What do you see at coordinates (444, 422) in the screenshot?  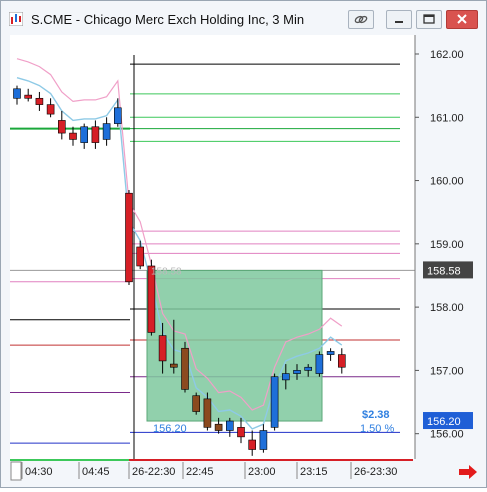 I see `stop-price-label: 156.20` at bounding box center [444, 422].